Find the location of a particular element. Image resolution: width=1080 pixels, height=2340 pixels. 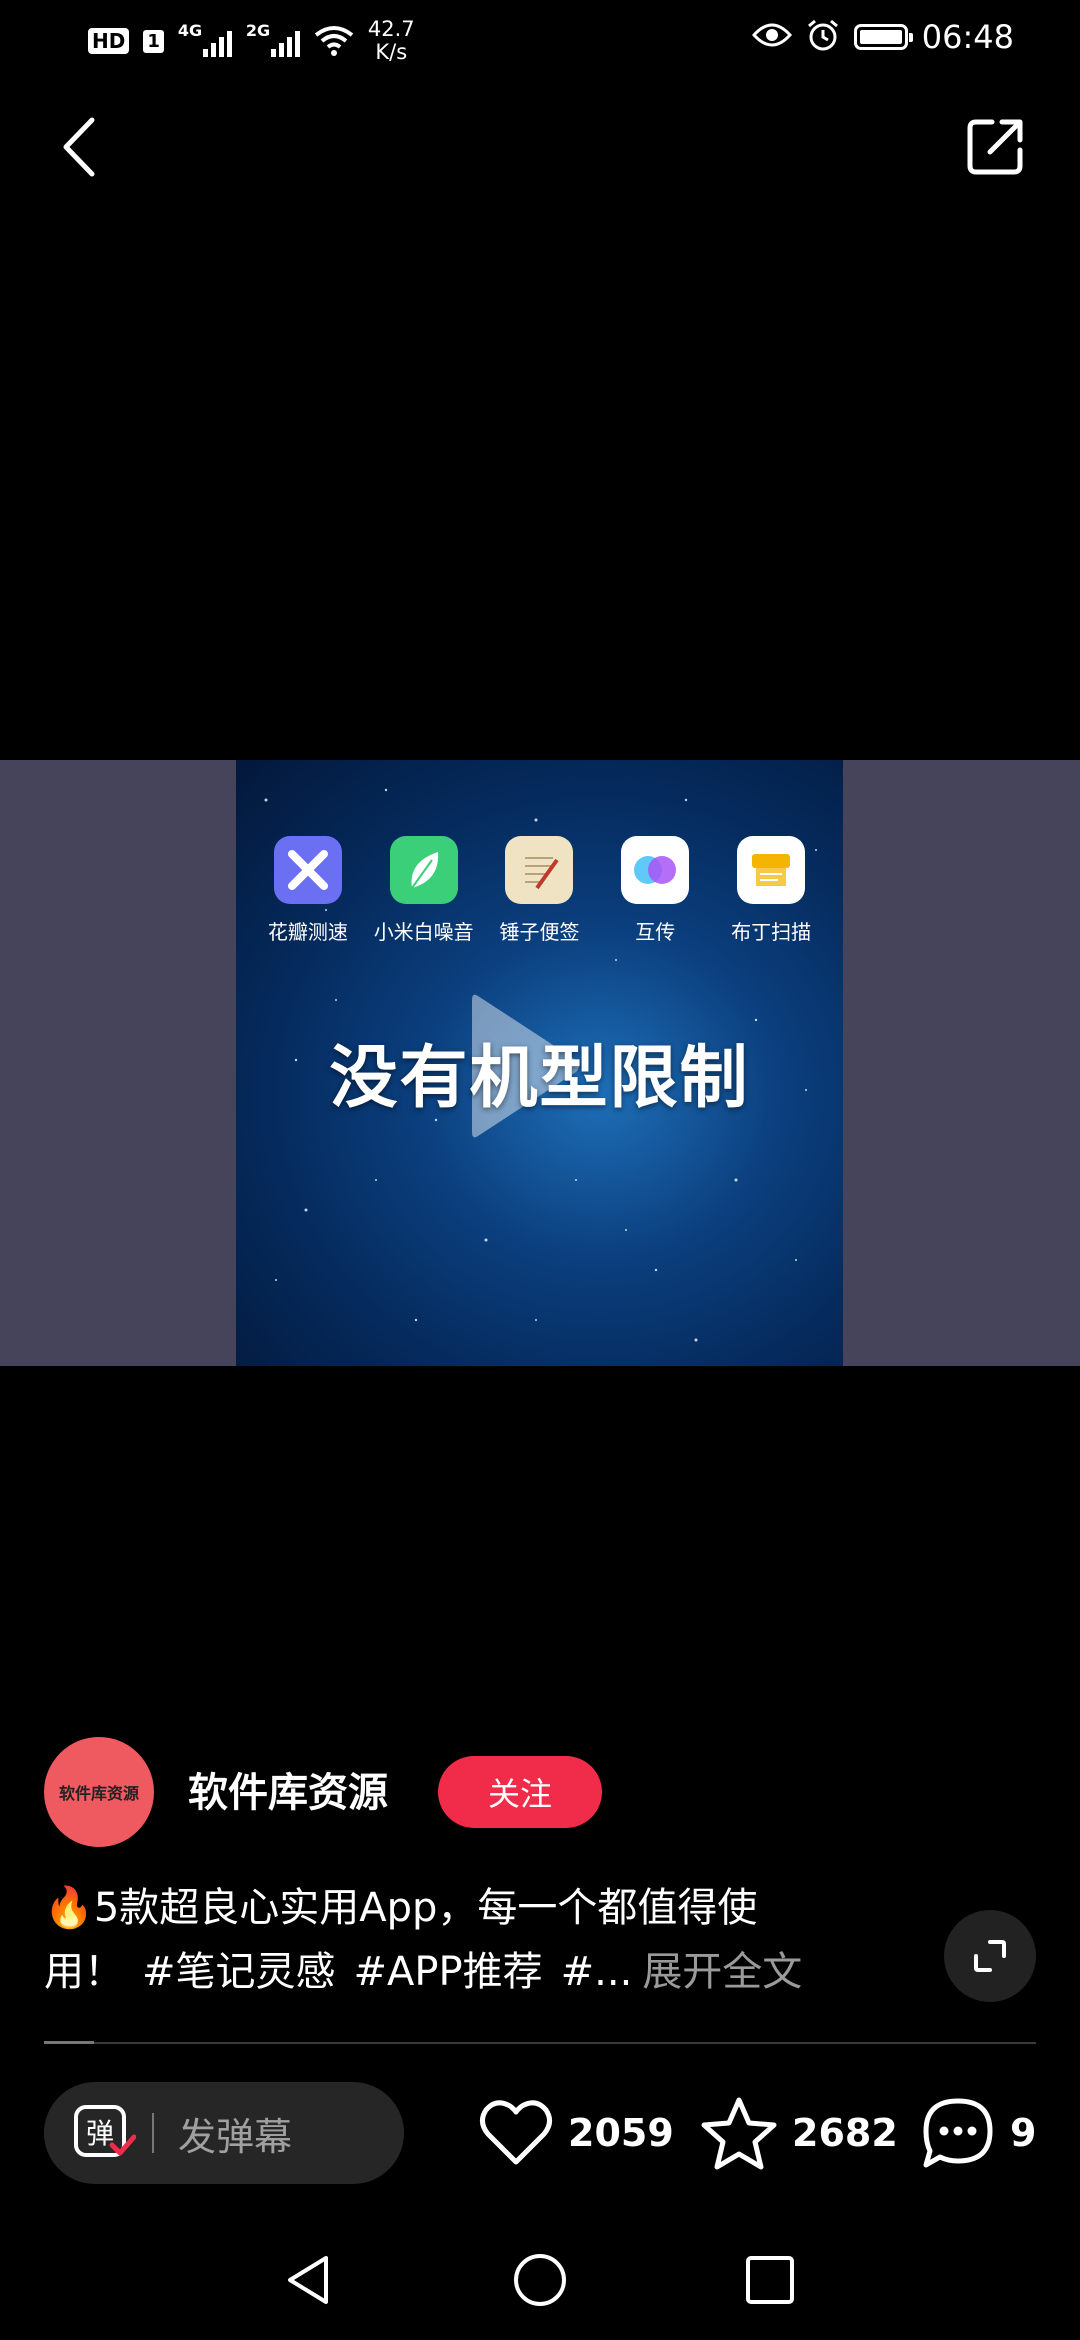

smartisan-notes-icon is located at coordinates (539, 870).